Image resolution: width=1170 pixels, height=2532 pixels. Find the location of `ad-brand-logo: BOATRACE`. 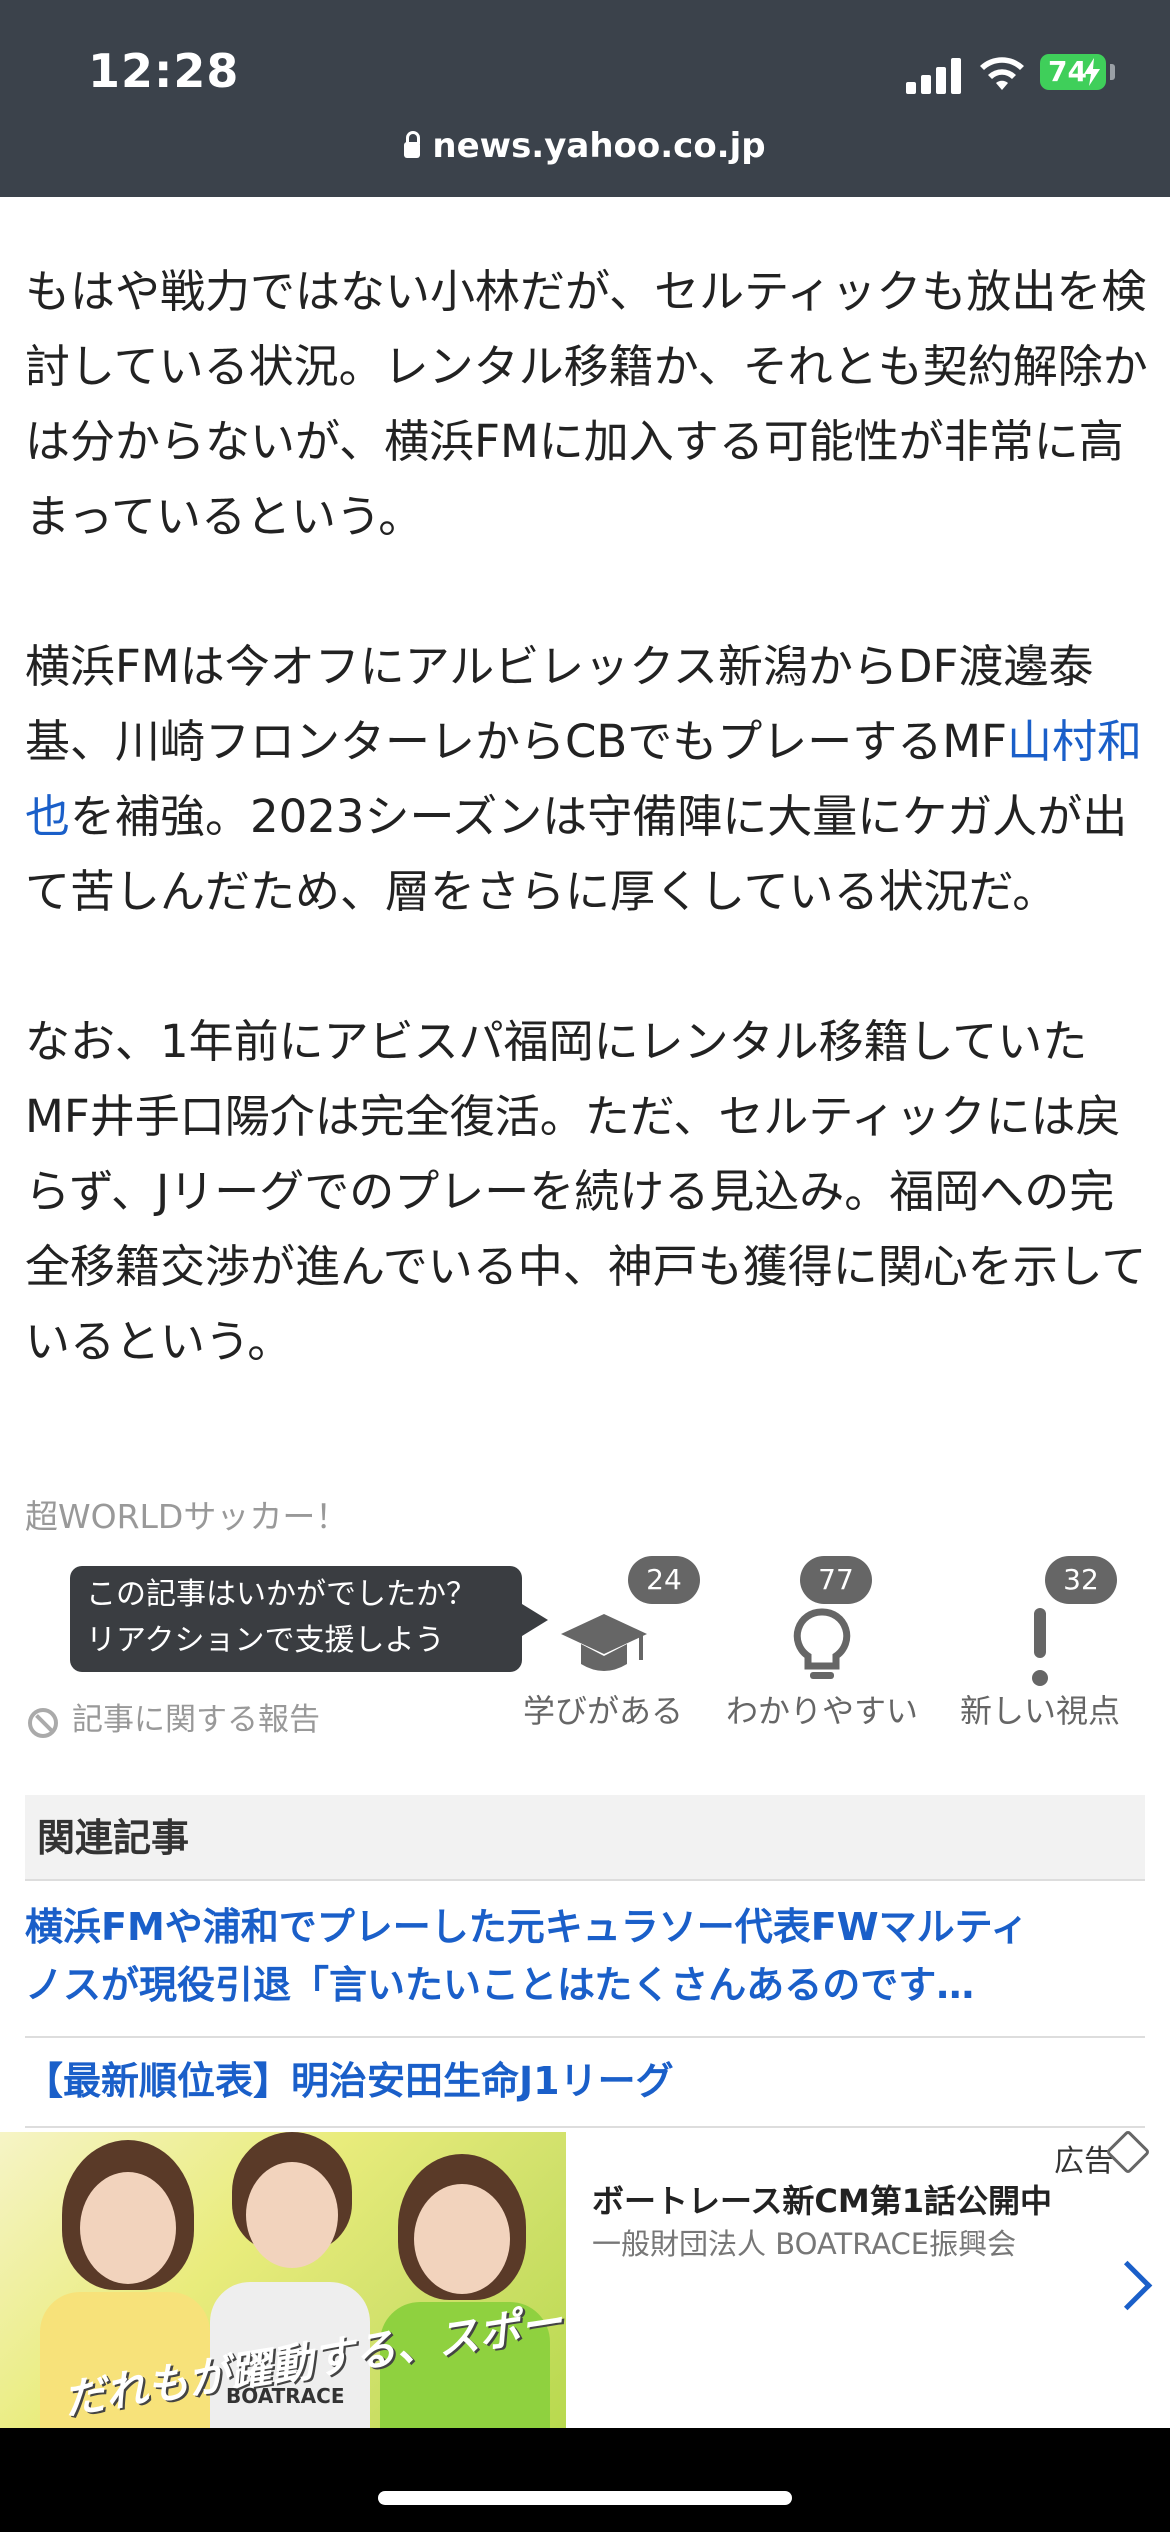

ad-brand-logo: BOATRACE is located at coordinates (285, 2396).